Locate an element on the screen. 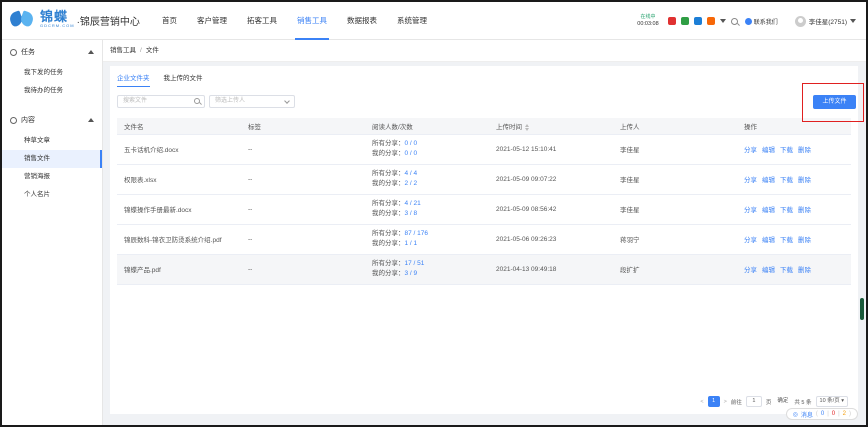 Image resolution: width=868 pixels, height=427 pixels. prev-page-button: < is located at coordinates (701, 402).